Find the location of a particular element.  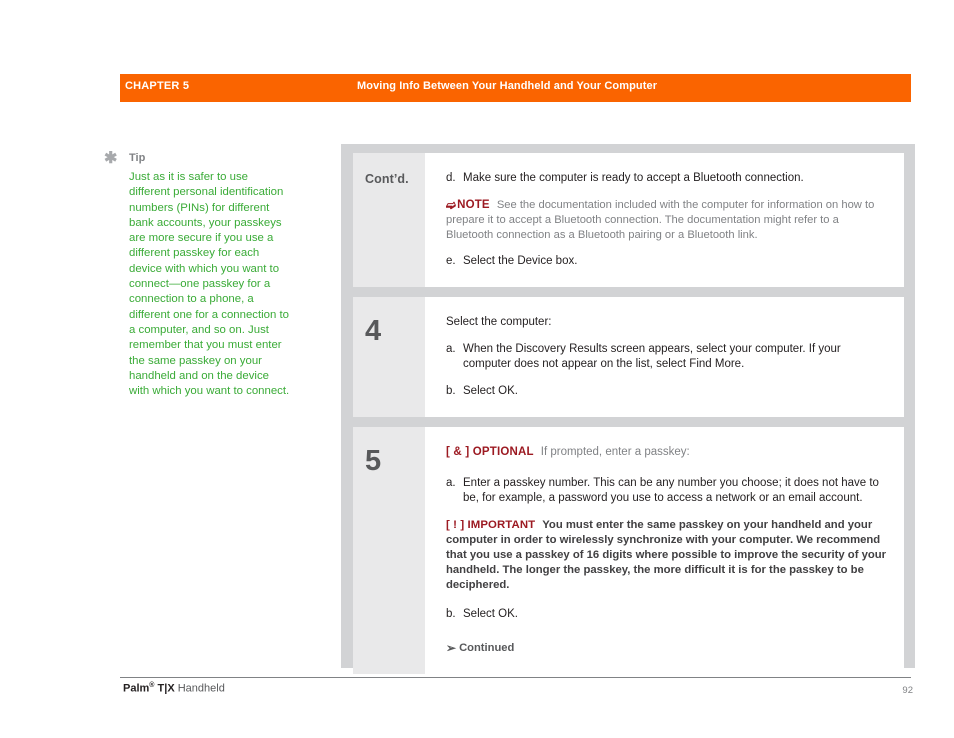

footer-product: Handheld is located at coordinates (199, 688).